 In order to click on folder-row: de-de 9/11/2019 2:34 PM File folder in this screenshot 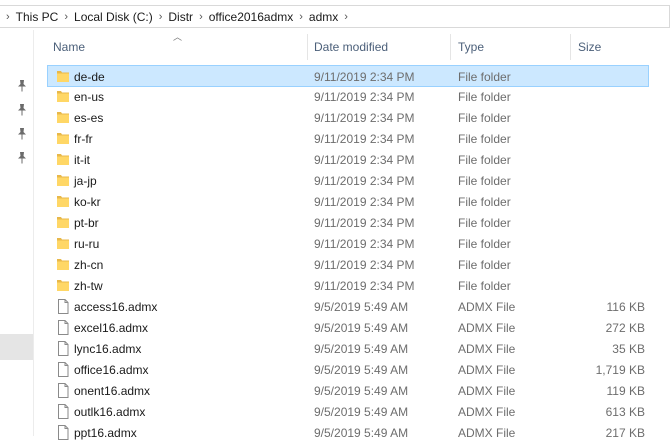, I will do `click(348, 76)`.